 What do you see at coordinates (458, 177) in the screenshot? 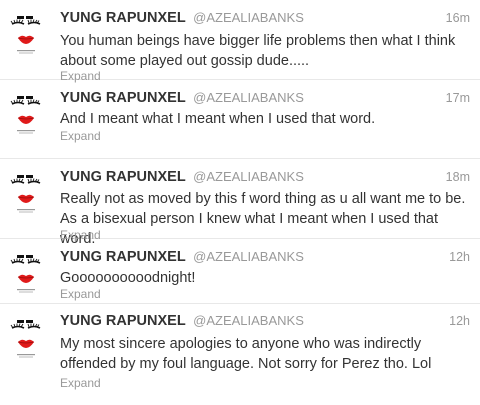
I see `tweet-timestamp: 18m` at bounding box center [458, 177].